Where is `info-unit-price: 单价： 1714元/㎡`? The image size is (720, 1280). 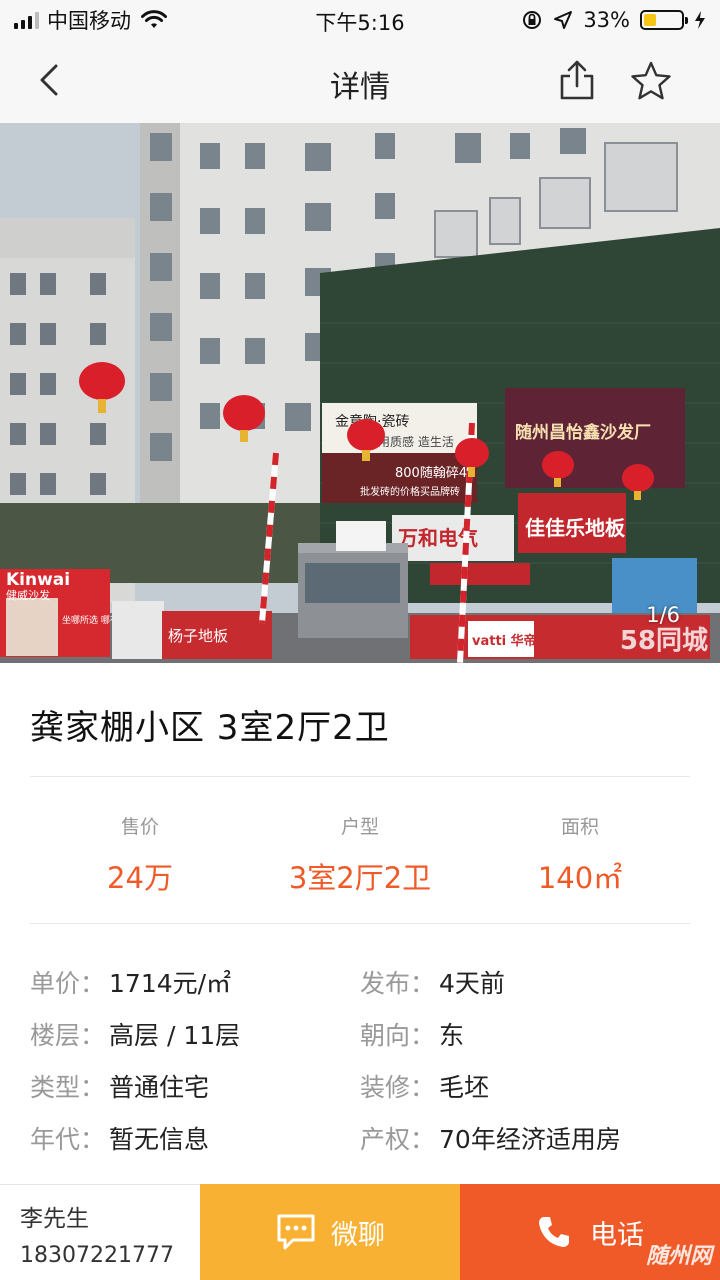
info-unit-price: 单价： 1714元/㎡ is located at coordinates (195, 982).